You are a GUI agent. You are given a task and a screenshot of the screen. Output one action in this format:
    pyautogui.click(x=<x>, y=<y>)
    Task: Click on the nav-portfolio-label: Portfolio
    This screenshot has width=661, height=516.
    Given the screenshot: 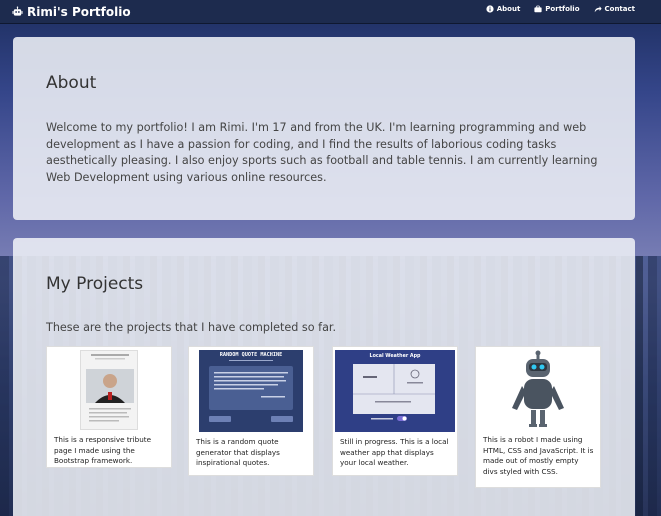 What is the action you would take?
    pyautogui.click(x=562, y=9)
    